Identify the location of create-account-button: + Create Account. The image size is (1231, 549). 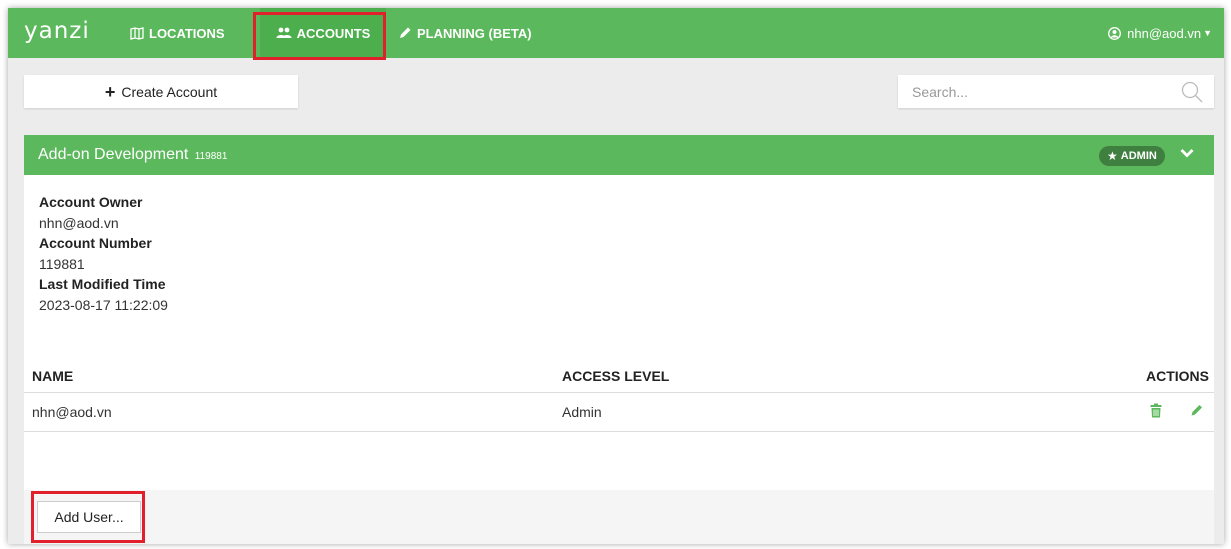
(161, 91).